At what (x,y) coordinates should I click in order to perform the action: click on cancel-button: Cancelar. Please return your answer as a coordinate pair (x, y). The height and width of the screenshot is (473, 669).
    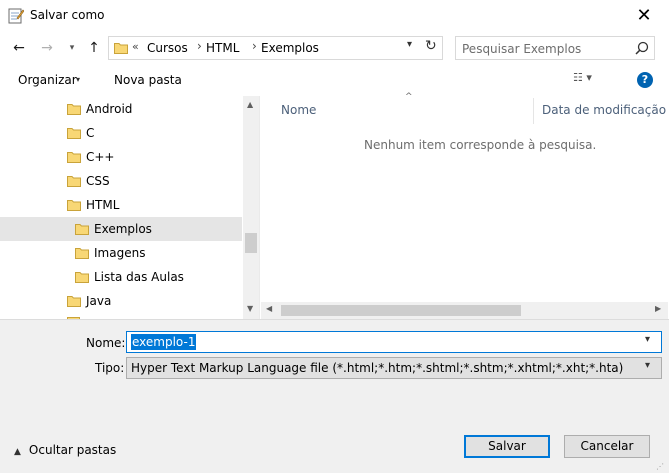
    Looking at the image, I should click on (607, 446).